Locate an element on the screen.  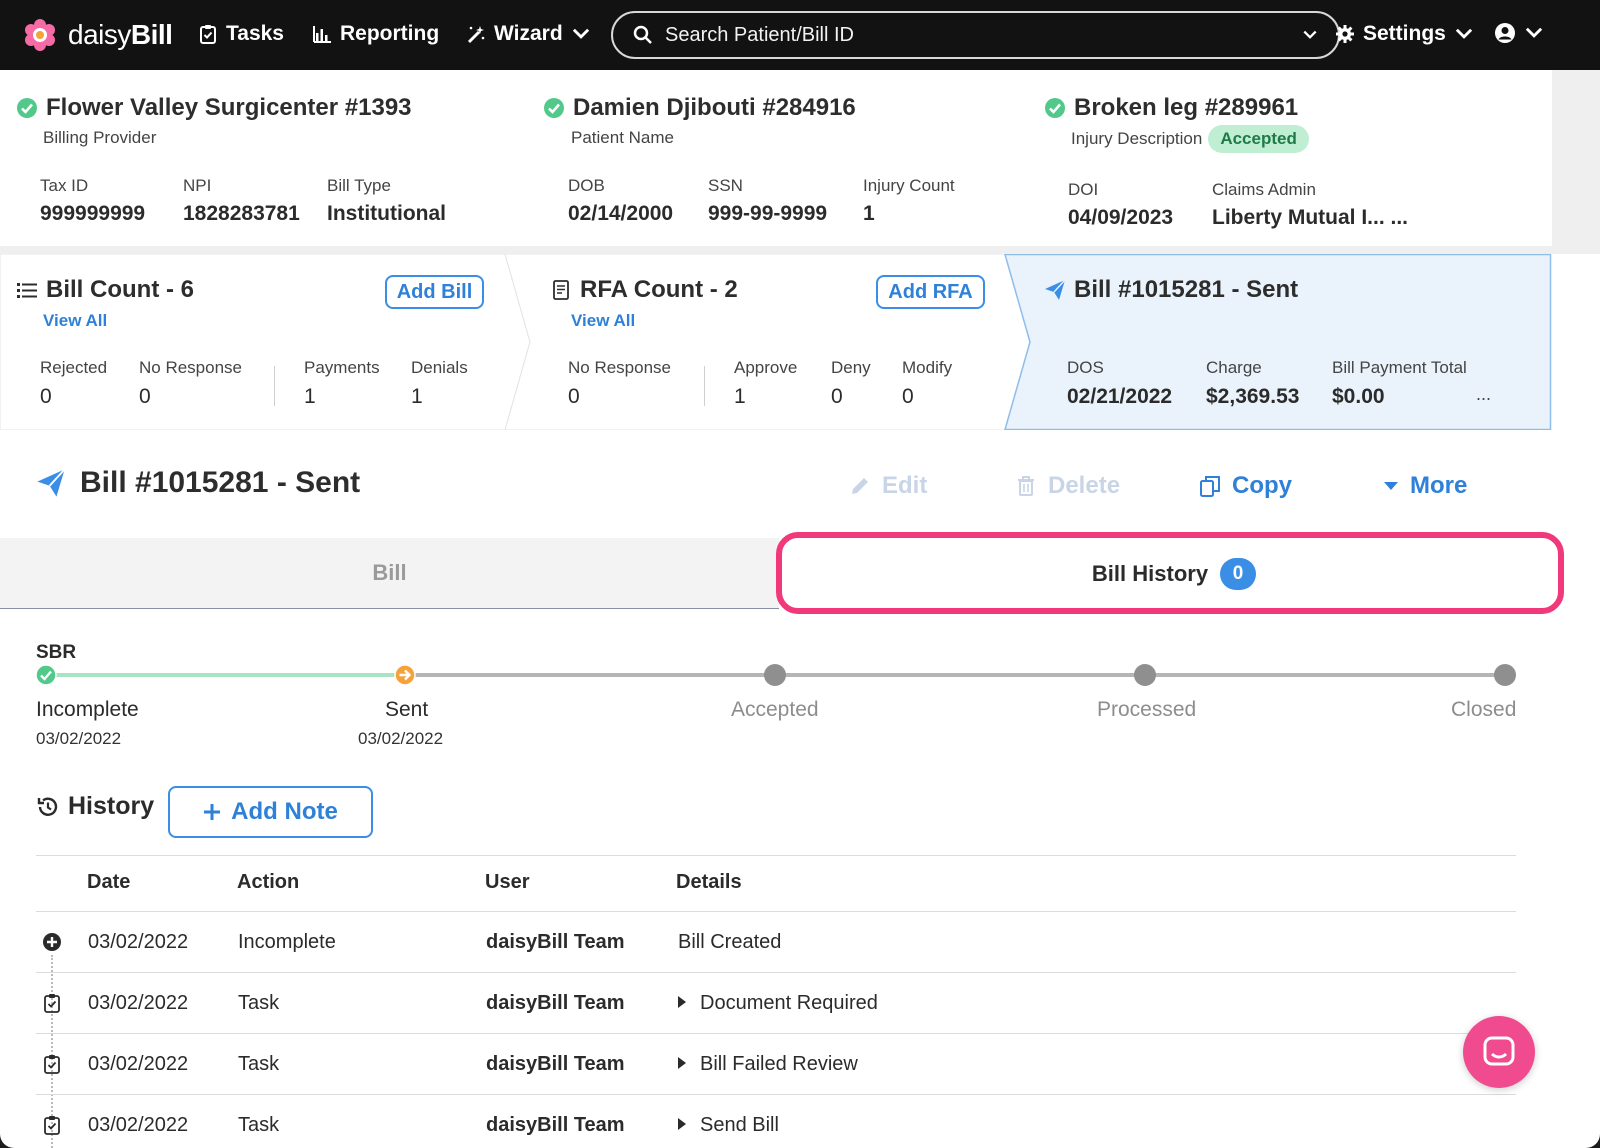
rfa-count-title: RFA Count - 2 is located at coordinates (644, 290).